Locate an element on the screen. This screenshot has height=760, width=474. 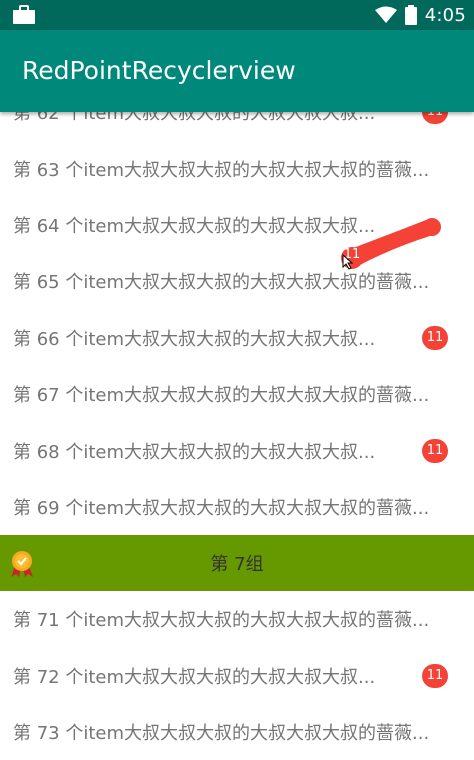
app-bar: RedPointRecyclerview is located at coordinates (237, 71).